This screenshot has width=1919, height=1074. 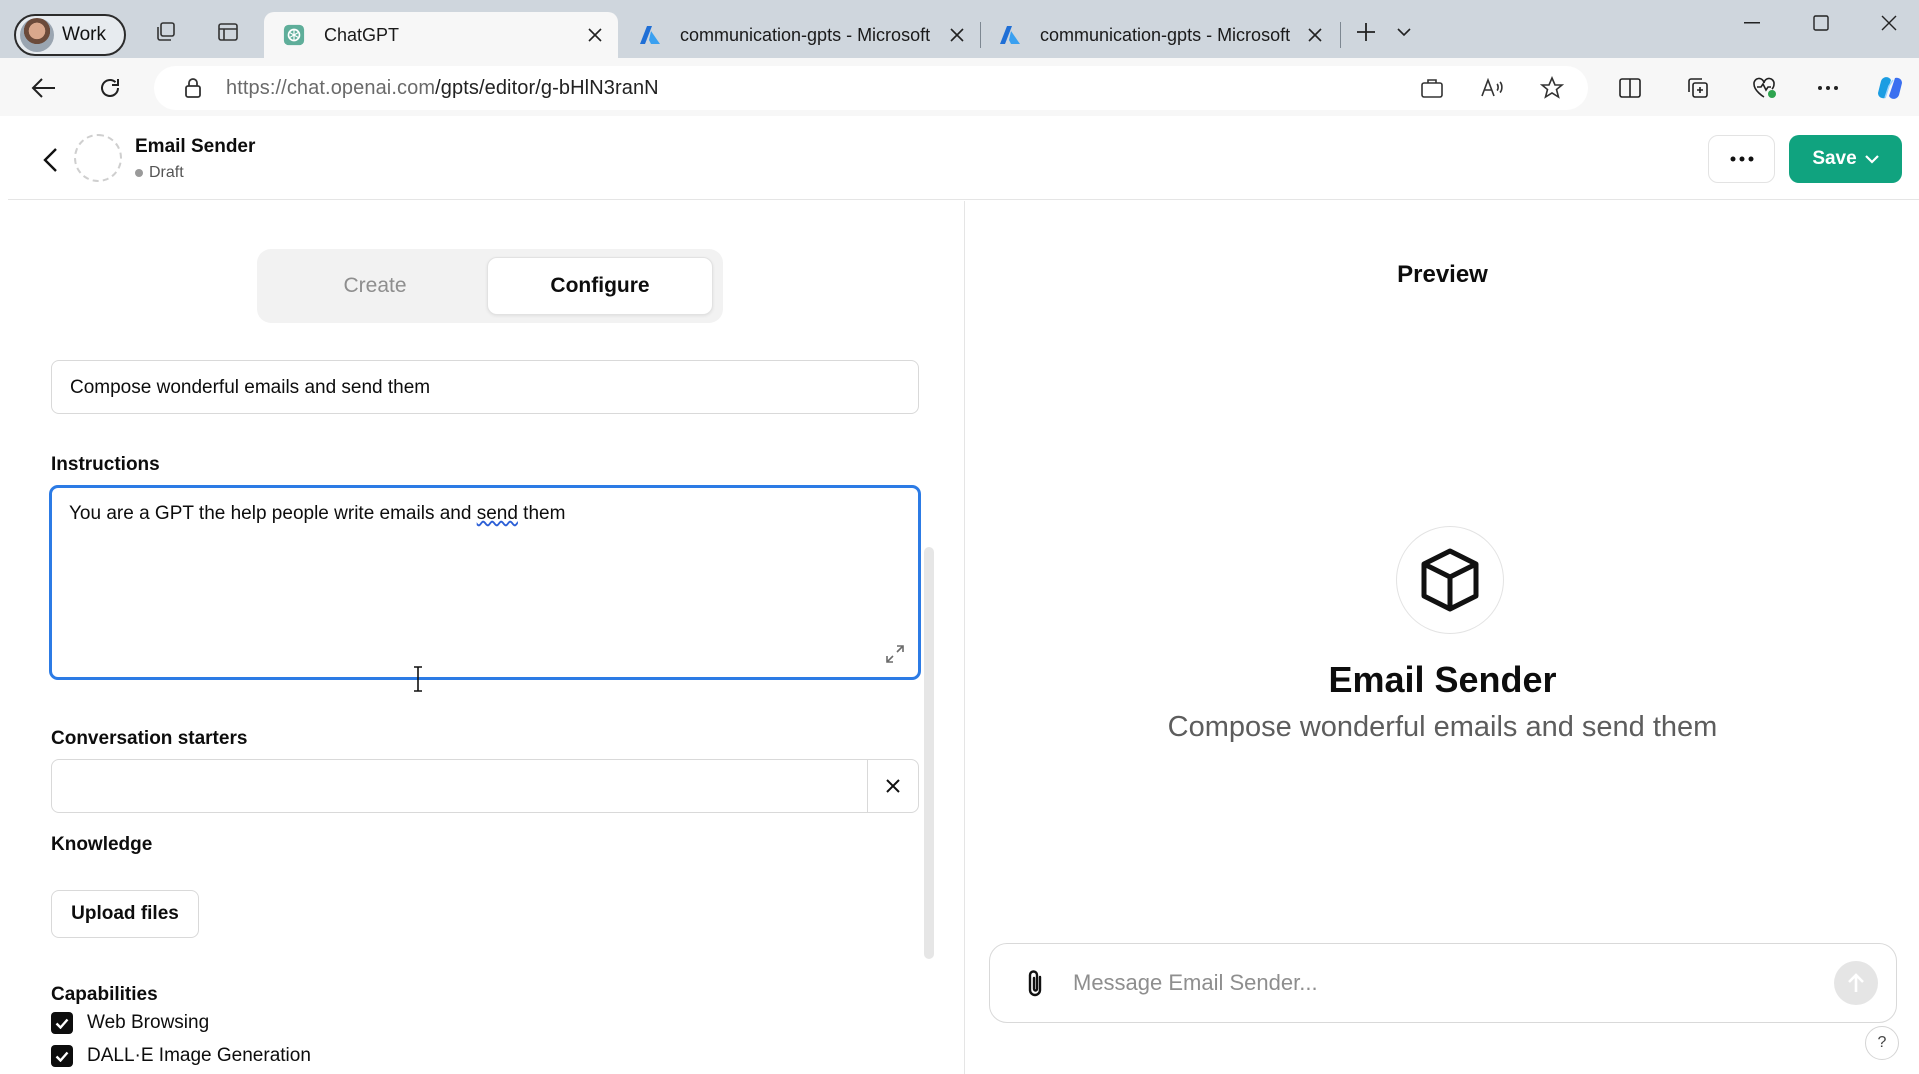 I want to click on profile-button: Work, so click(x=70, y=35).